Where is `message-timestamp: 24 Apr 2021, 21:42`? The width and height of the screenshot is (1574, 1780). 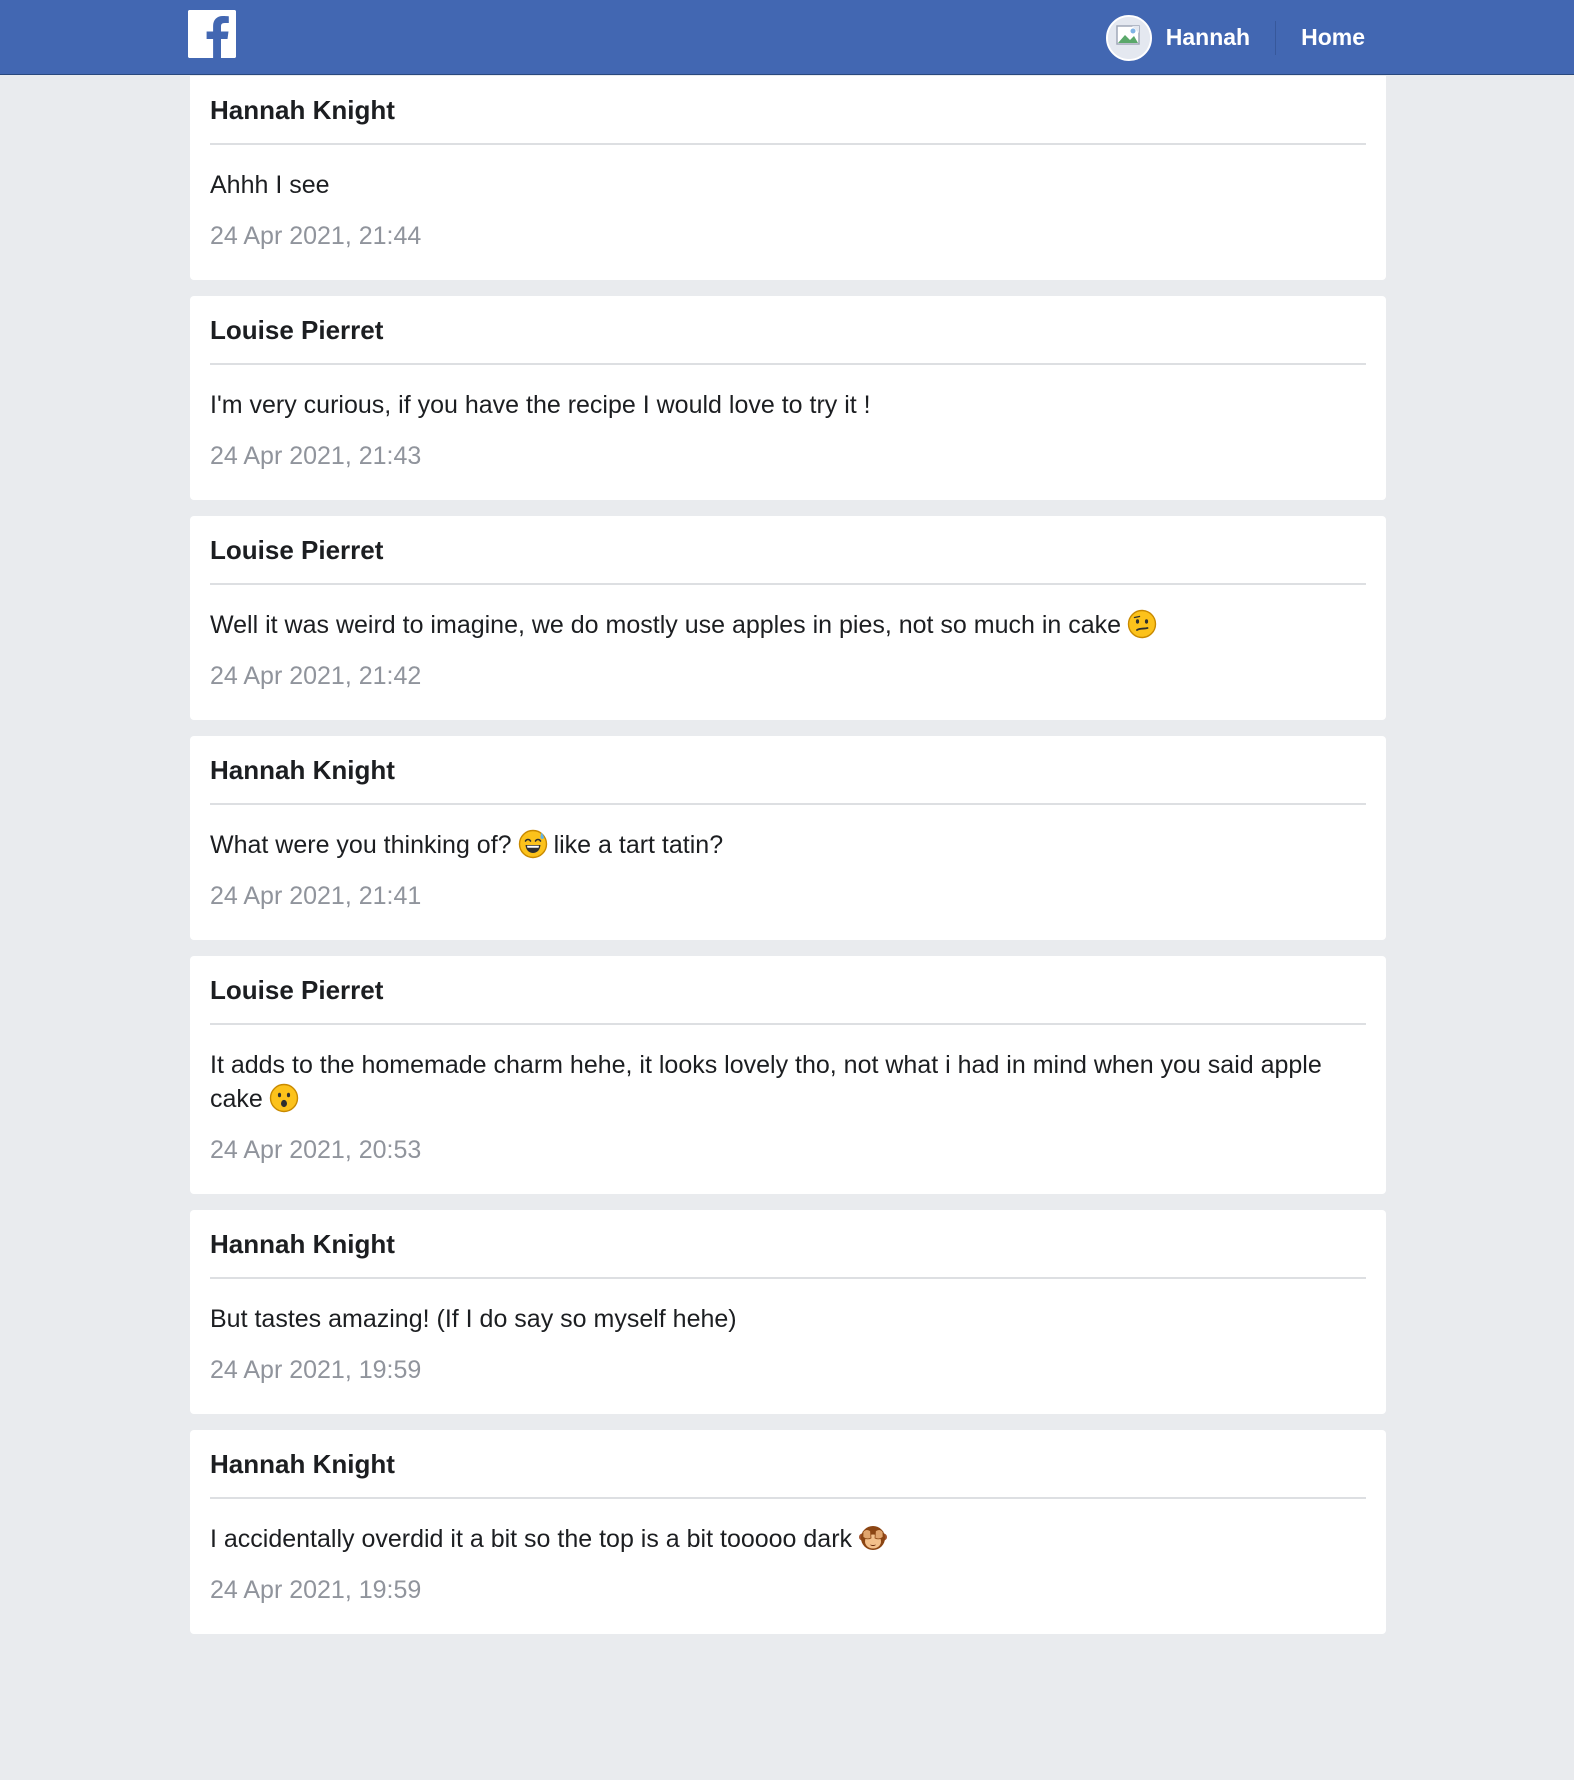
message-timestamp: 24 Apr 2021, 21:42 is located at coordinates (316, 676).